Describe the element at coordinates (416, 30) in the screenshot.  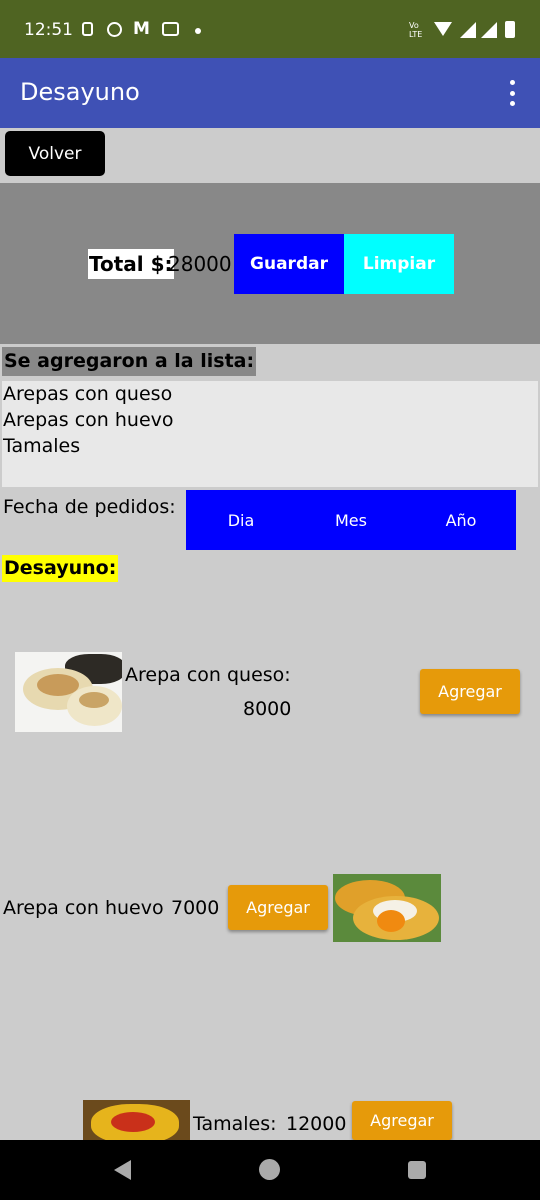
I see `volte-icon: Vo LTE` at that location.